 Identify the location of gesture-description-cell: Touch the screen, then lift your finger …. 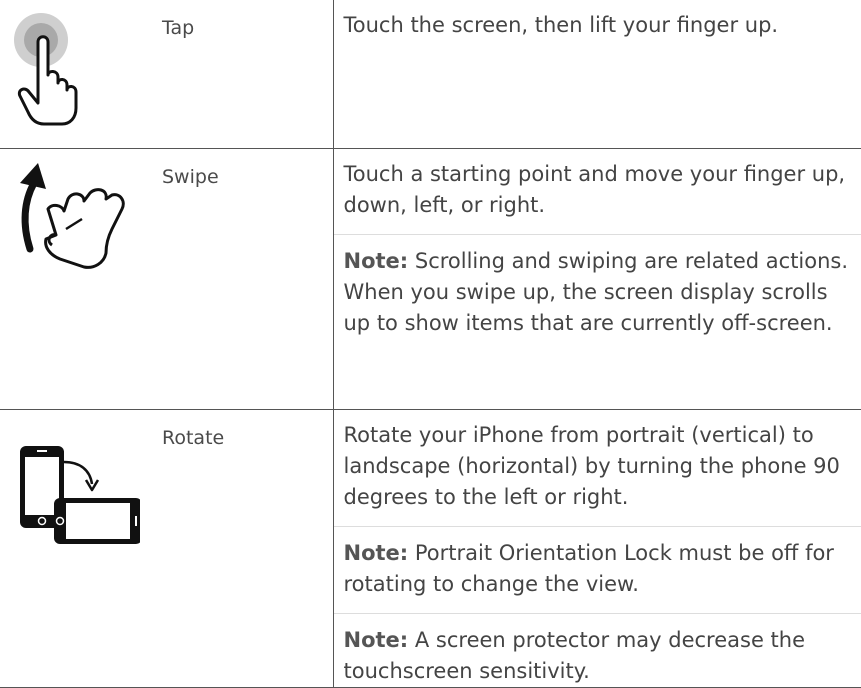
(597, 74).